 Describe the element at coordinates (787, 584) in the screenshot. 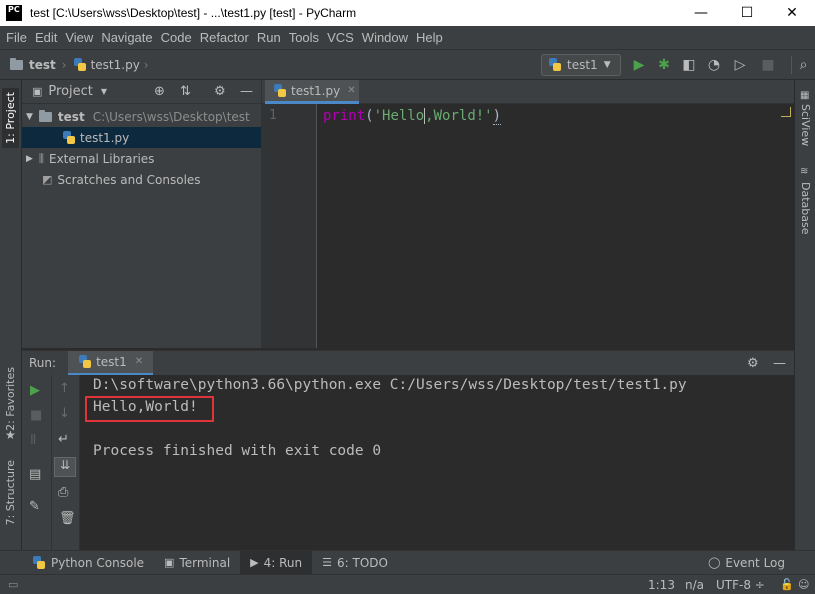

I see `lock-icon: 🔓` at that location.